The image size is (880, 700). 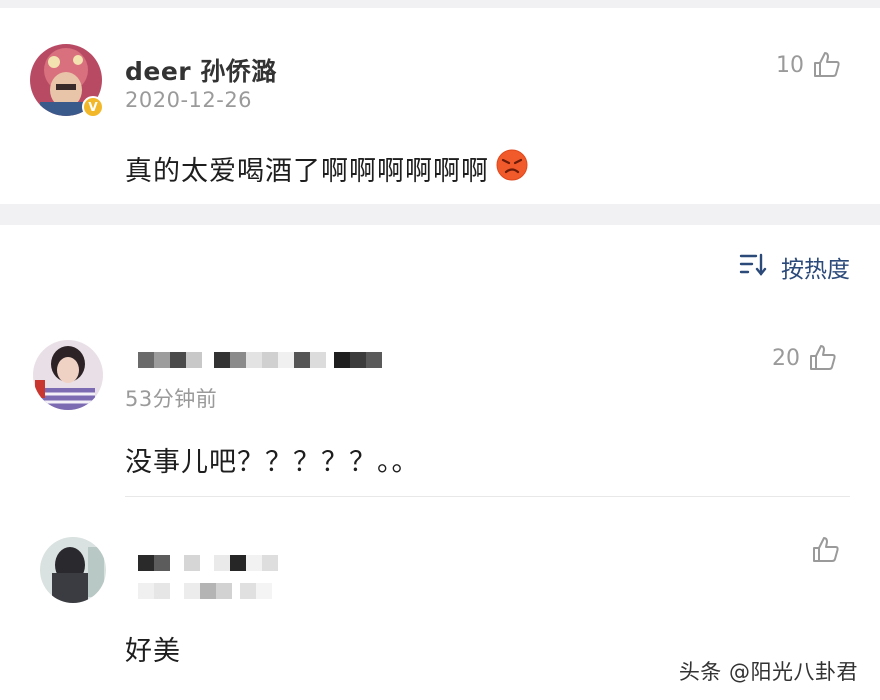 What do you see at coordinates (205, 591) in the screenshot?
I see `blurred-time` at bounding box center [205, 591].